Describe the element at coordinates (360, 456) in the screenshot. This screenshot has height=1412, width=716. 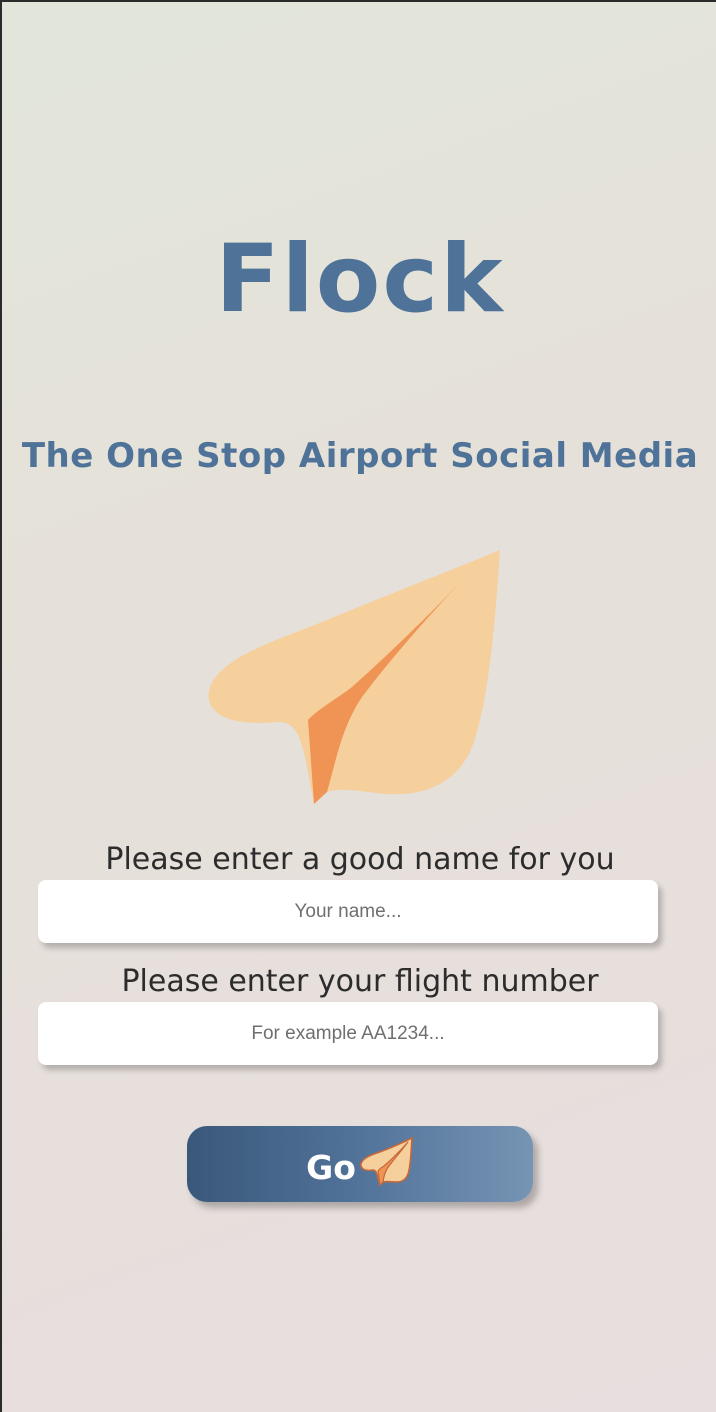
I see `app-tagline: The One Stop Airport Social Media` at that location.